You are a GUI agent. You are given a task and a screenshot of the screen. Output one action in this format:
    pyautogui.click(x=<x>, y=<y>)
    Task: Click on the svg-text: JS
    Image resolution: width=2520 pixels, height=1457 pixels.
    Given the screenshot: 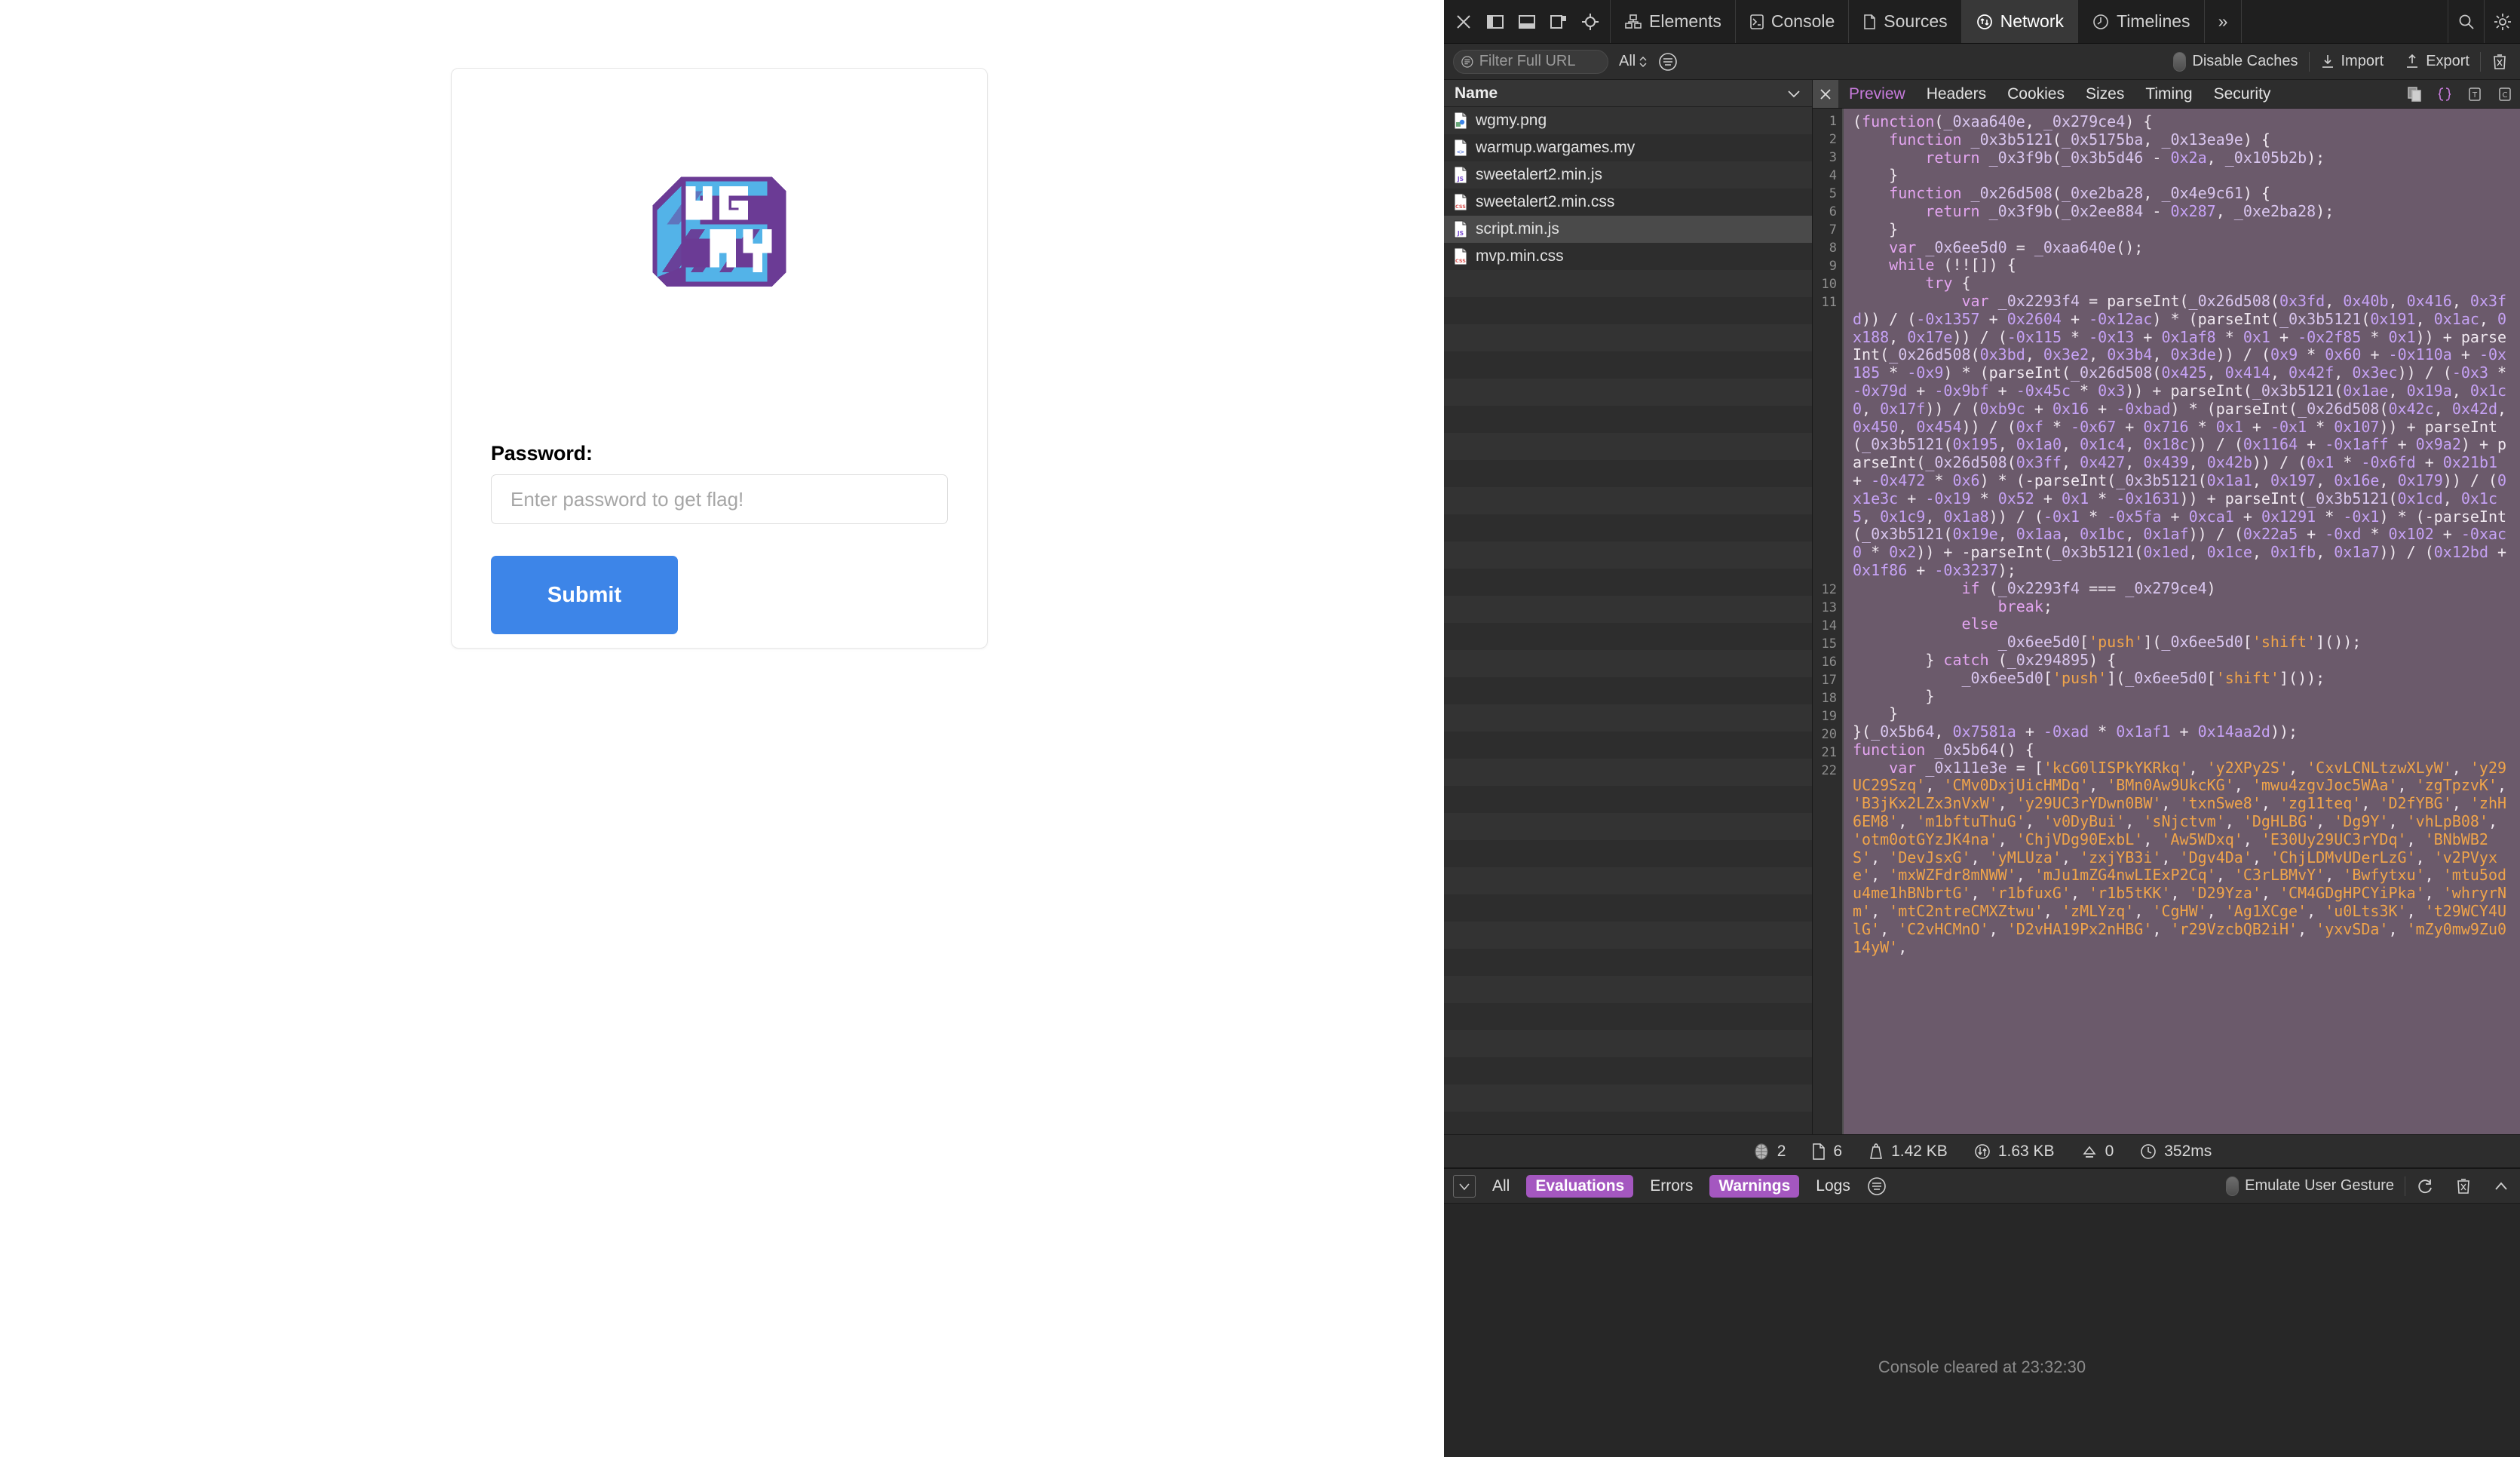 What is the action you would take?
    pyautogui.click(x=1460, y=233)
    